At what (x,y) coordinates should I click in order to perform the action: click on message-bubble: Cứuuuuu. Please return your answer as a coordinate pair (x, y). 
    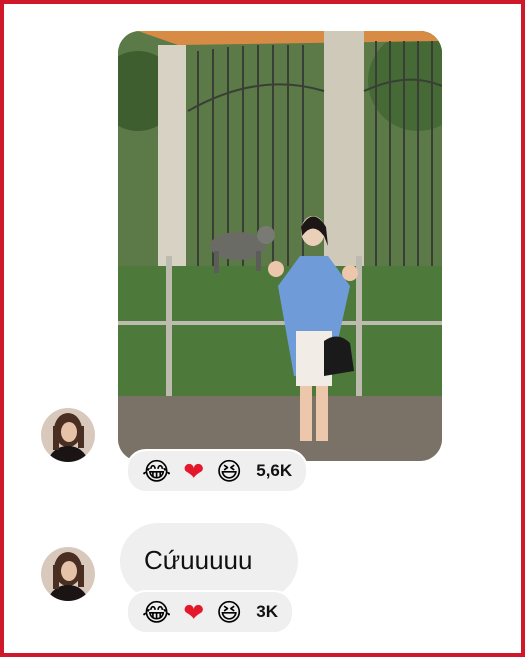
    Looking at the image, I should click on (209, 561).